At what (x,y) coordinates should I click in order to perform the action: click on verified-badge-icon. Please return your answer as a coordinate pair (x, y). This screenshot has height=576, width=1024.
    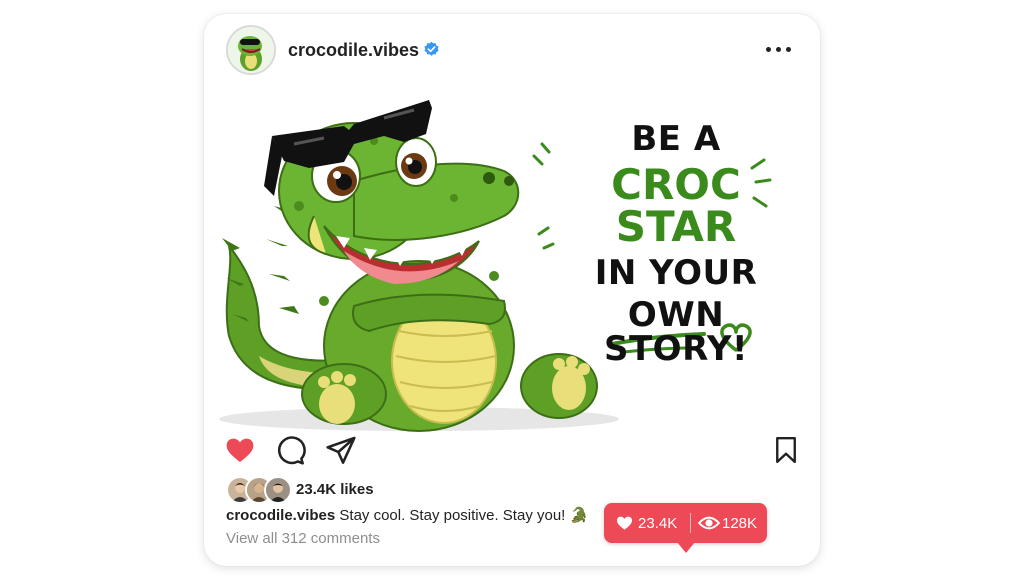
    Looking at the image, I should click on (431, 48).